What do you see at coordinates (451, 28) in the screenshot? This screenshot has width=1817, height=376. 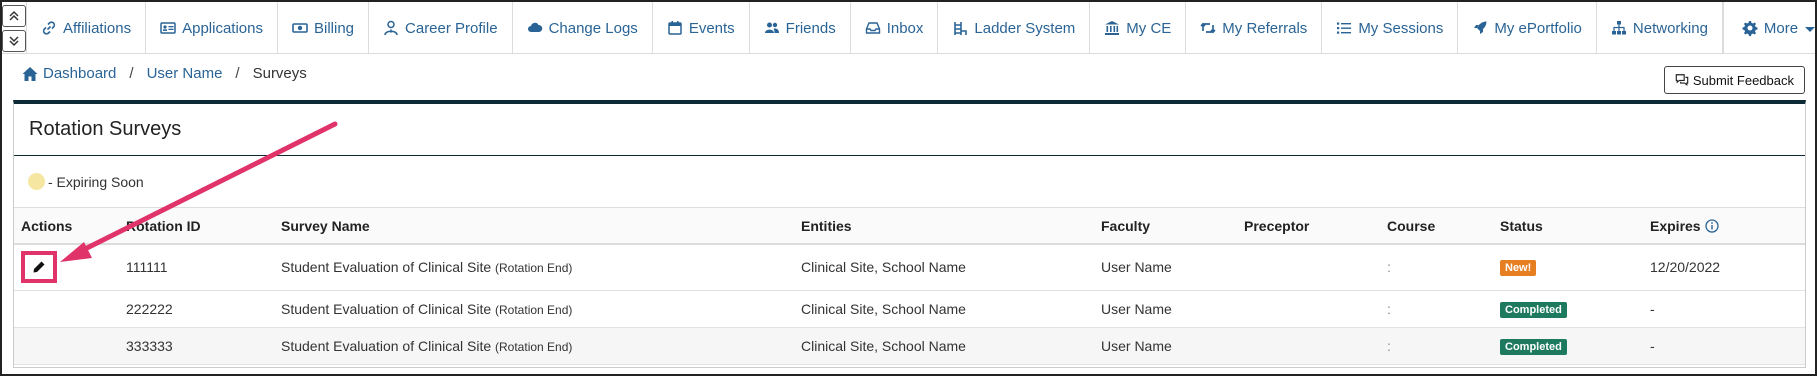 I see `nav-label: Career Profile` at bounding box center [451, 28].